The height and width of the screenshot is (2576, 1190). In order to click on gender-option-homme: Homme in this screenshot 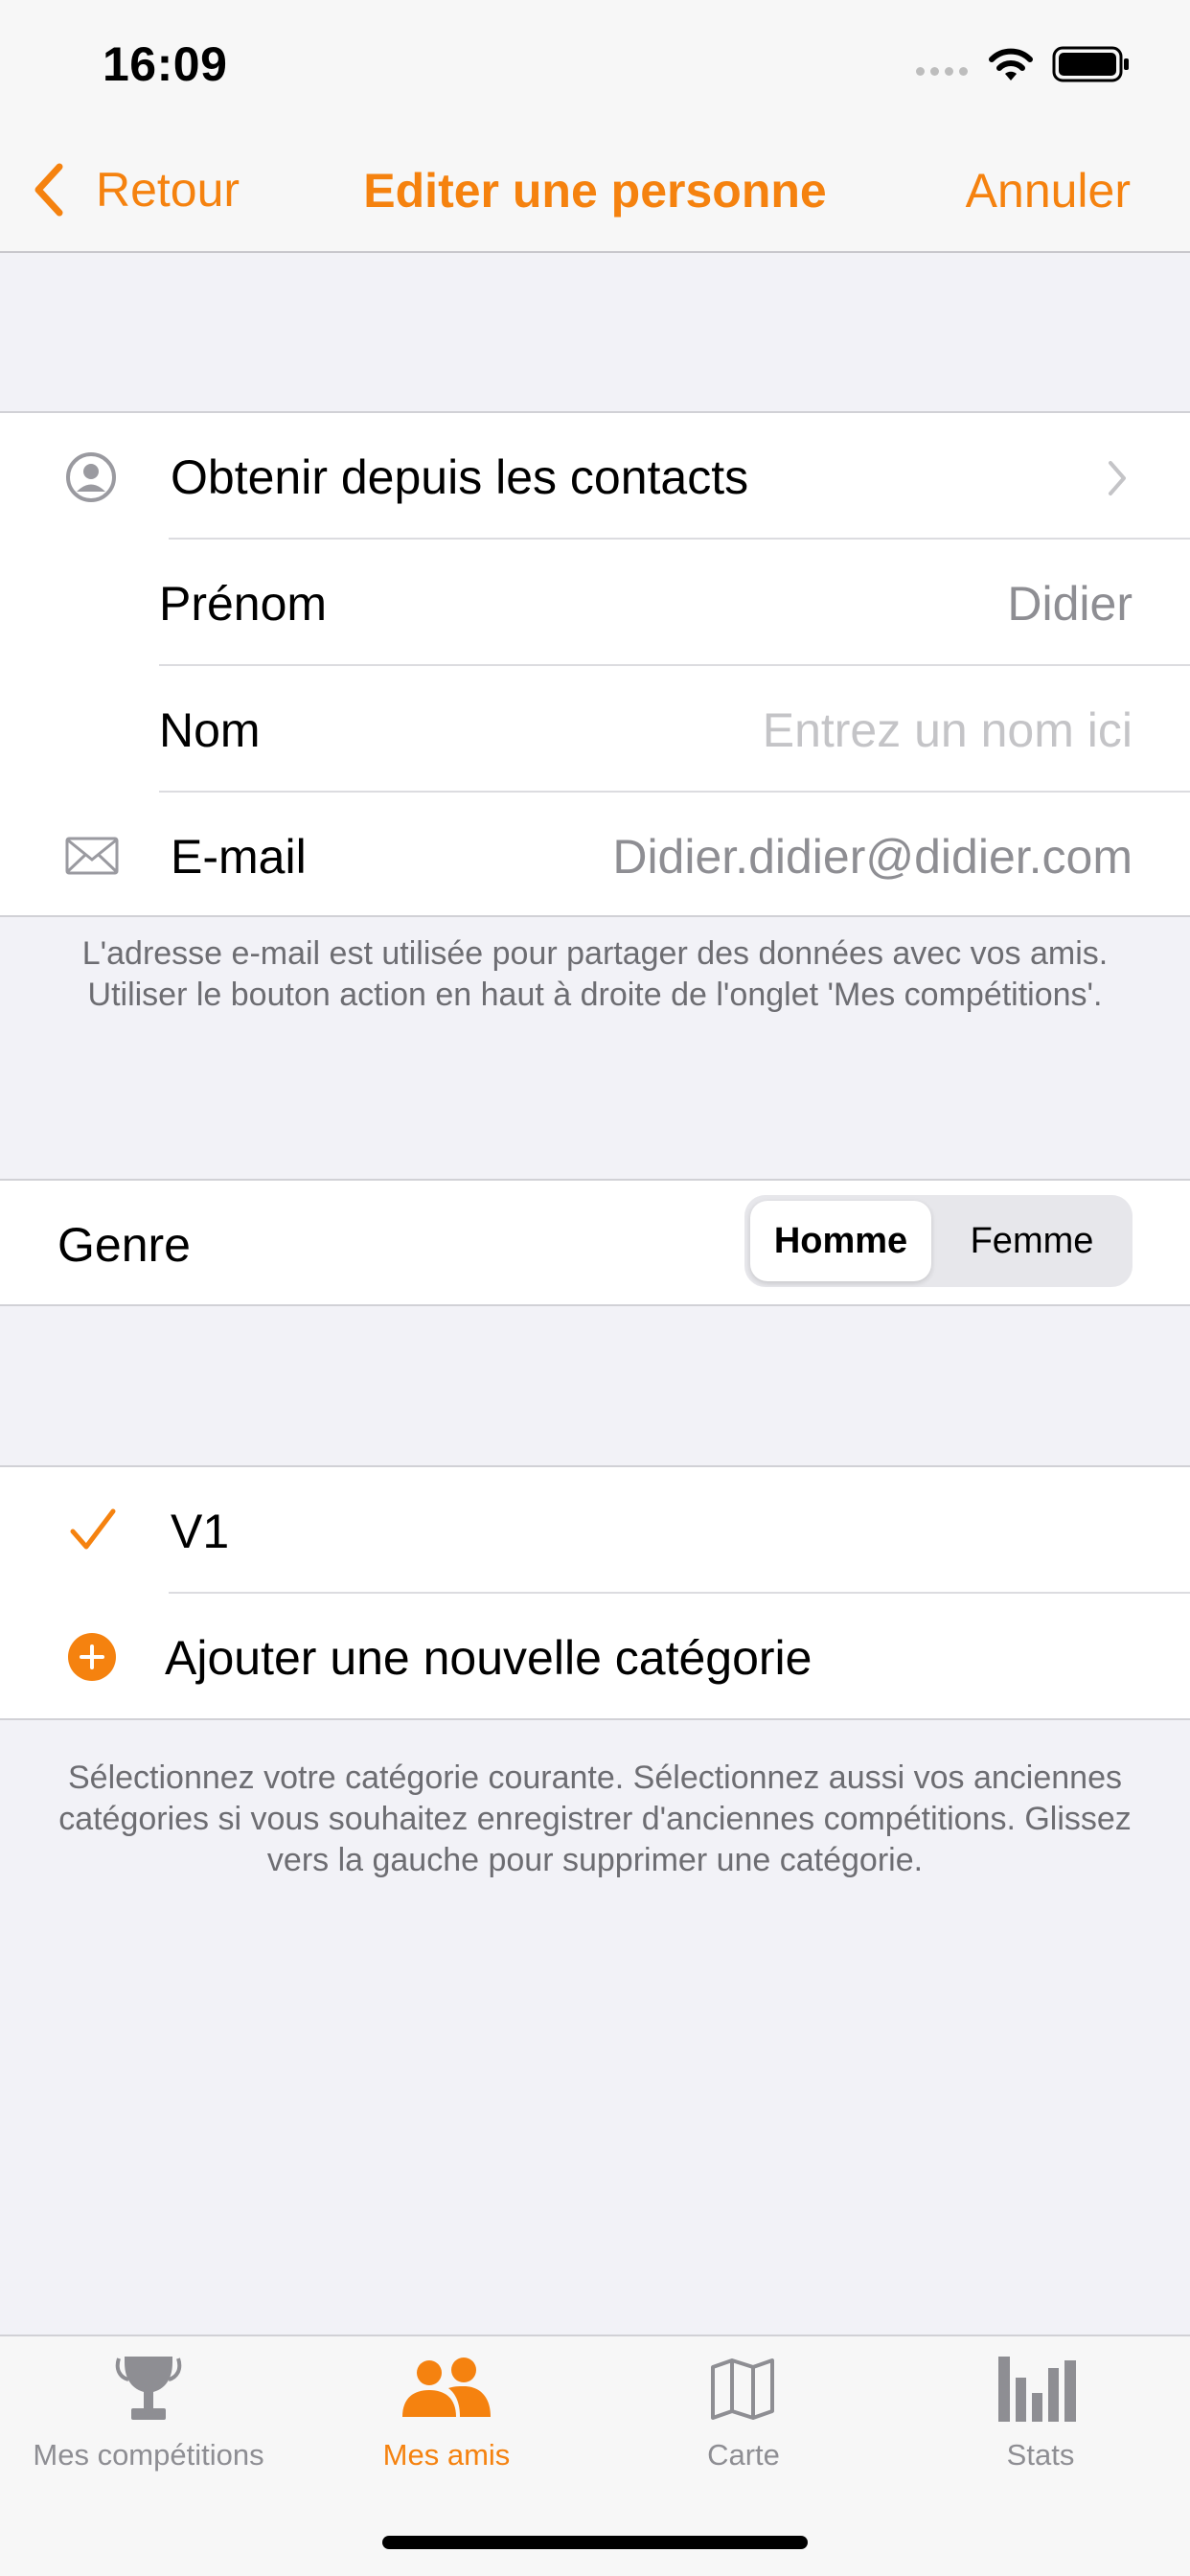, I will do `click(841, 1241)`.